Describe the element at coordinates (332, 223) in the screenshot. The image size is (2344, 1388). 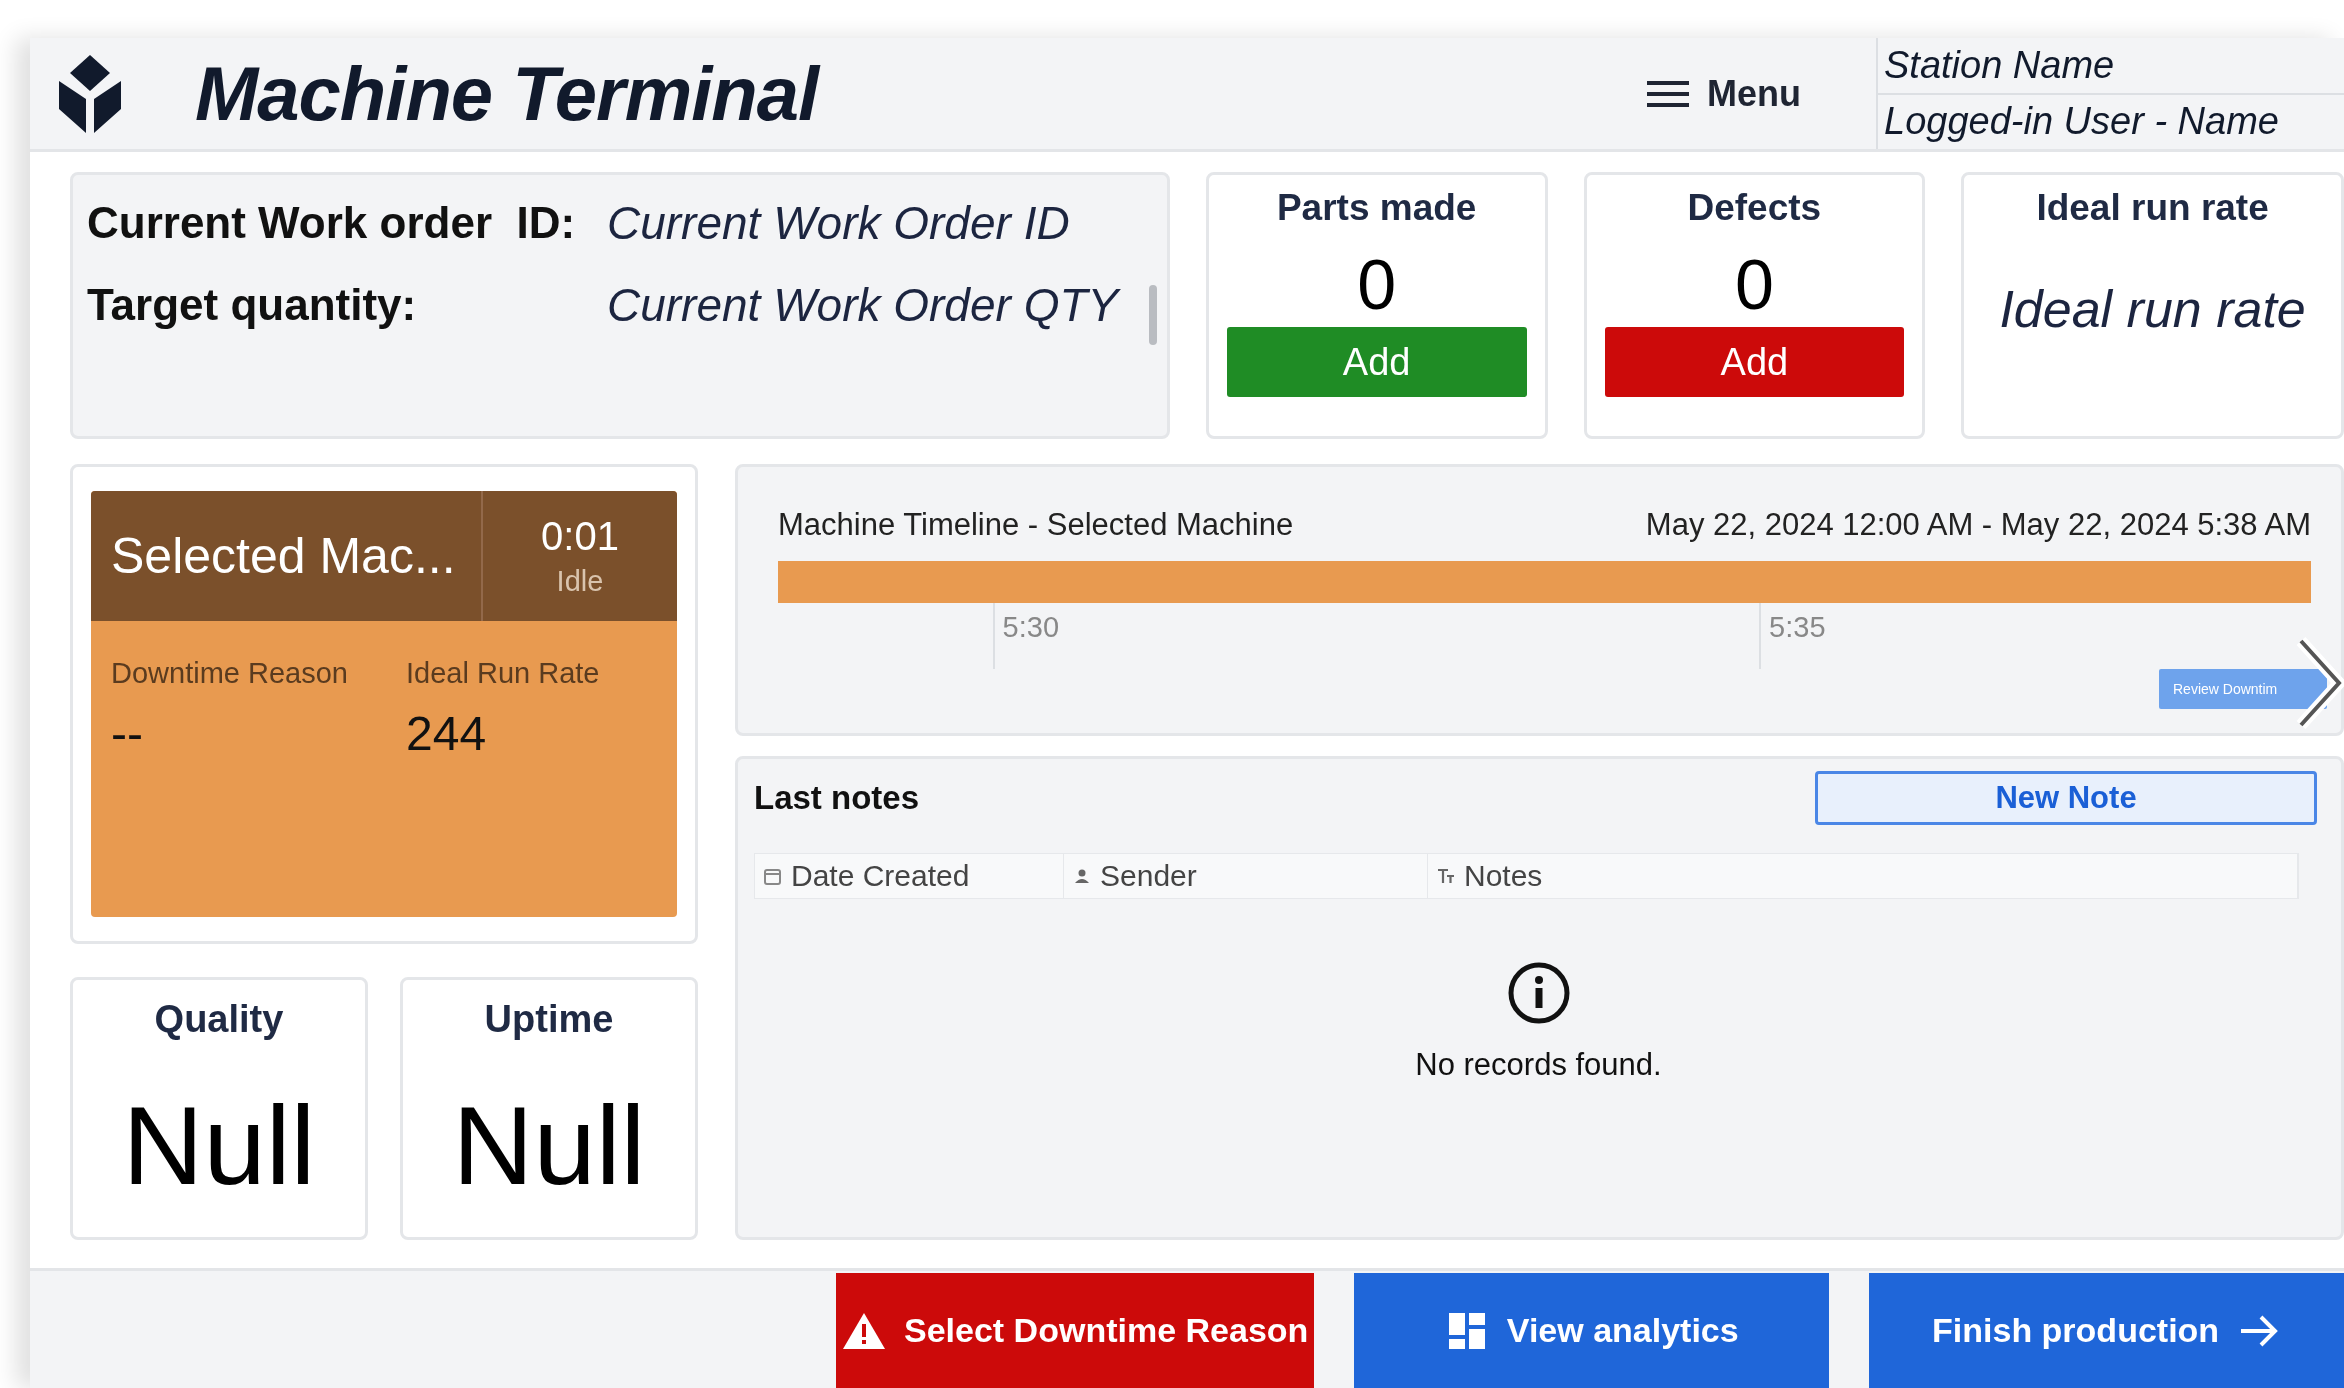
I see `field-label: Current Work order ID:` at that location.